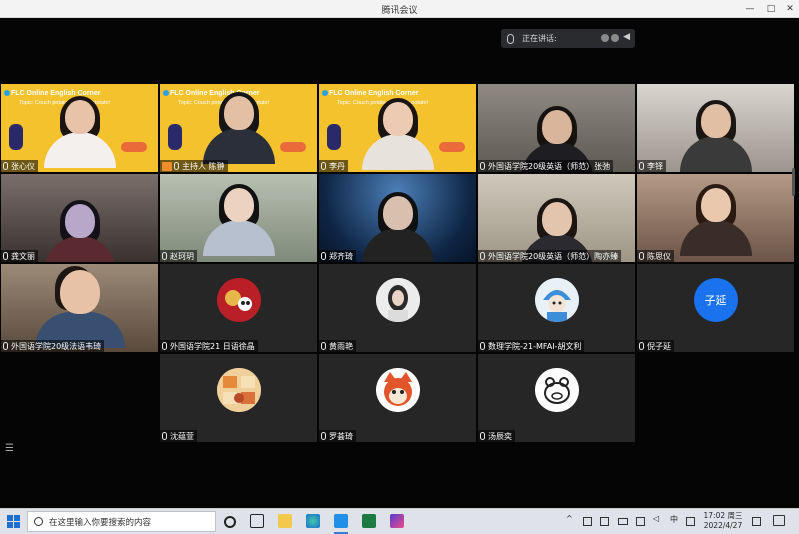 The height and width of the screenshot is (534, 799). Describe the element at coordinates (100, 522) in the screenshot. I see `search-placeholder: 在这里输入你要搜索的内容` at that location.